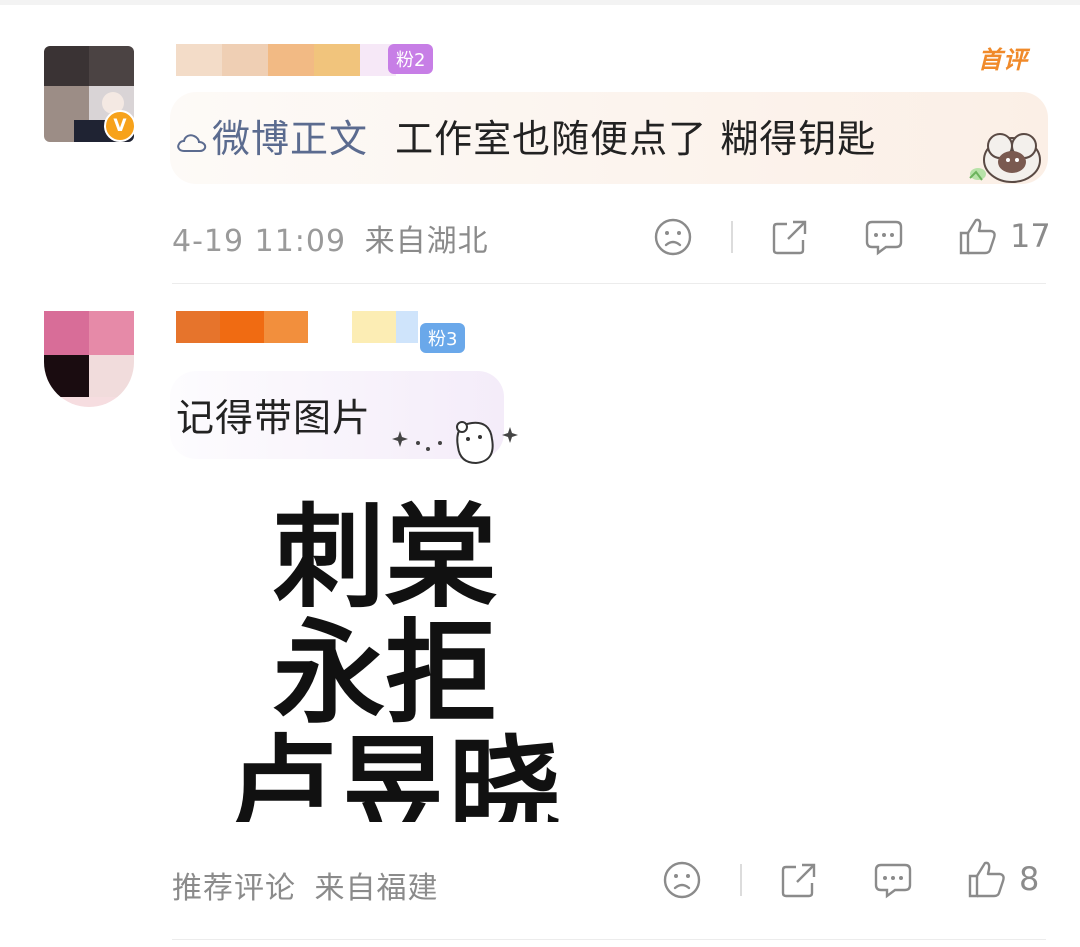 The image size is (1080, 947). I want to click on comment-text: 微博正文 工作室也随便点了 糊得钥匙, so click(526, 135).